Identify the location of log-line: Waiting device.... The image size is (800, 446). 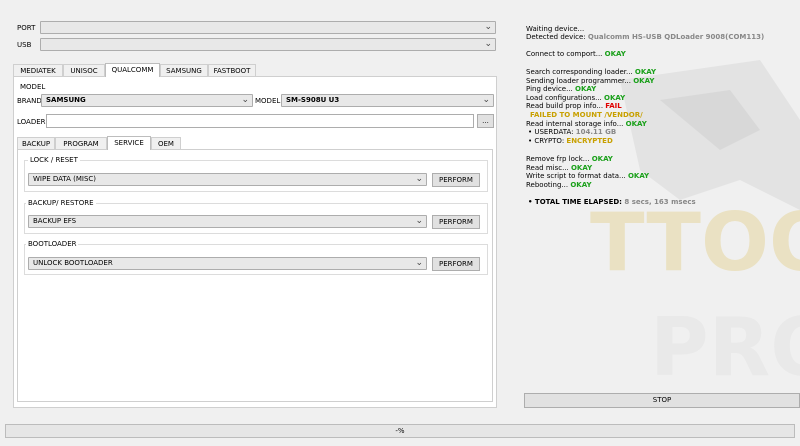
(555, 29).